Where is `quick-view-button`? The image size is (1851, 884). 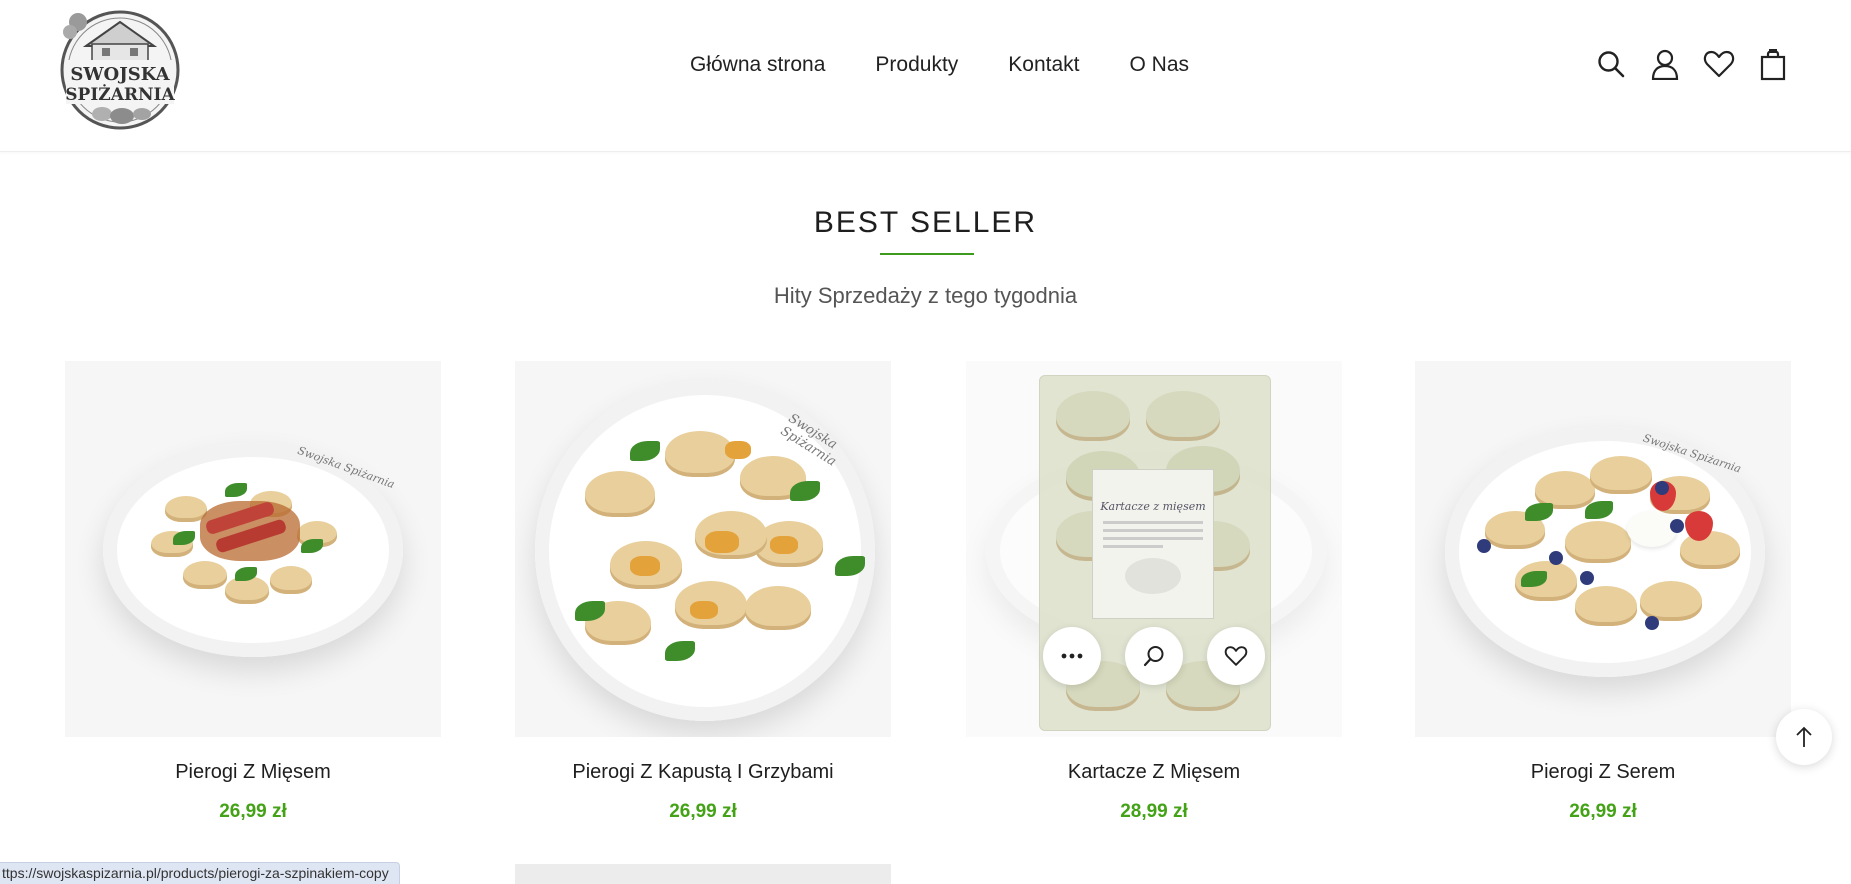
quick-view-button is located at coordinates (1154, 656).